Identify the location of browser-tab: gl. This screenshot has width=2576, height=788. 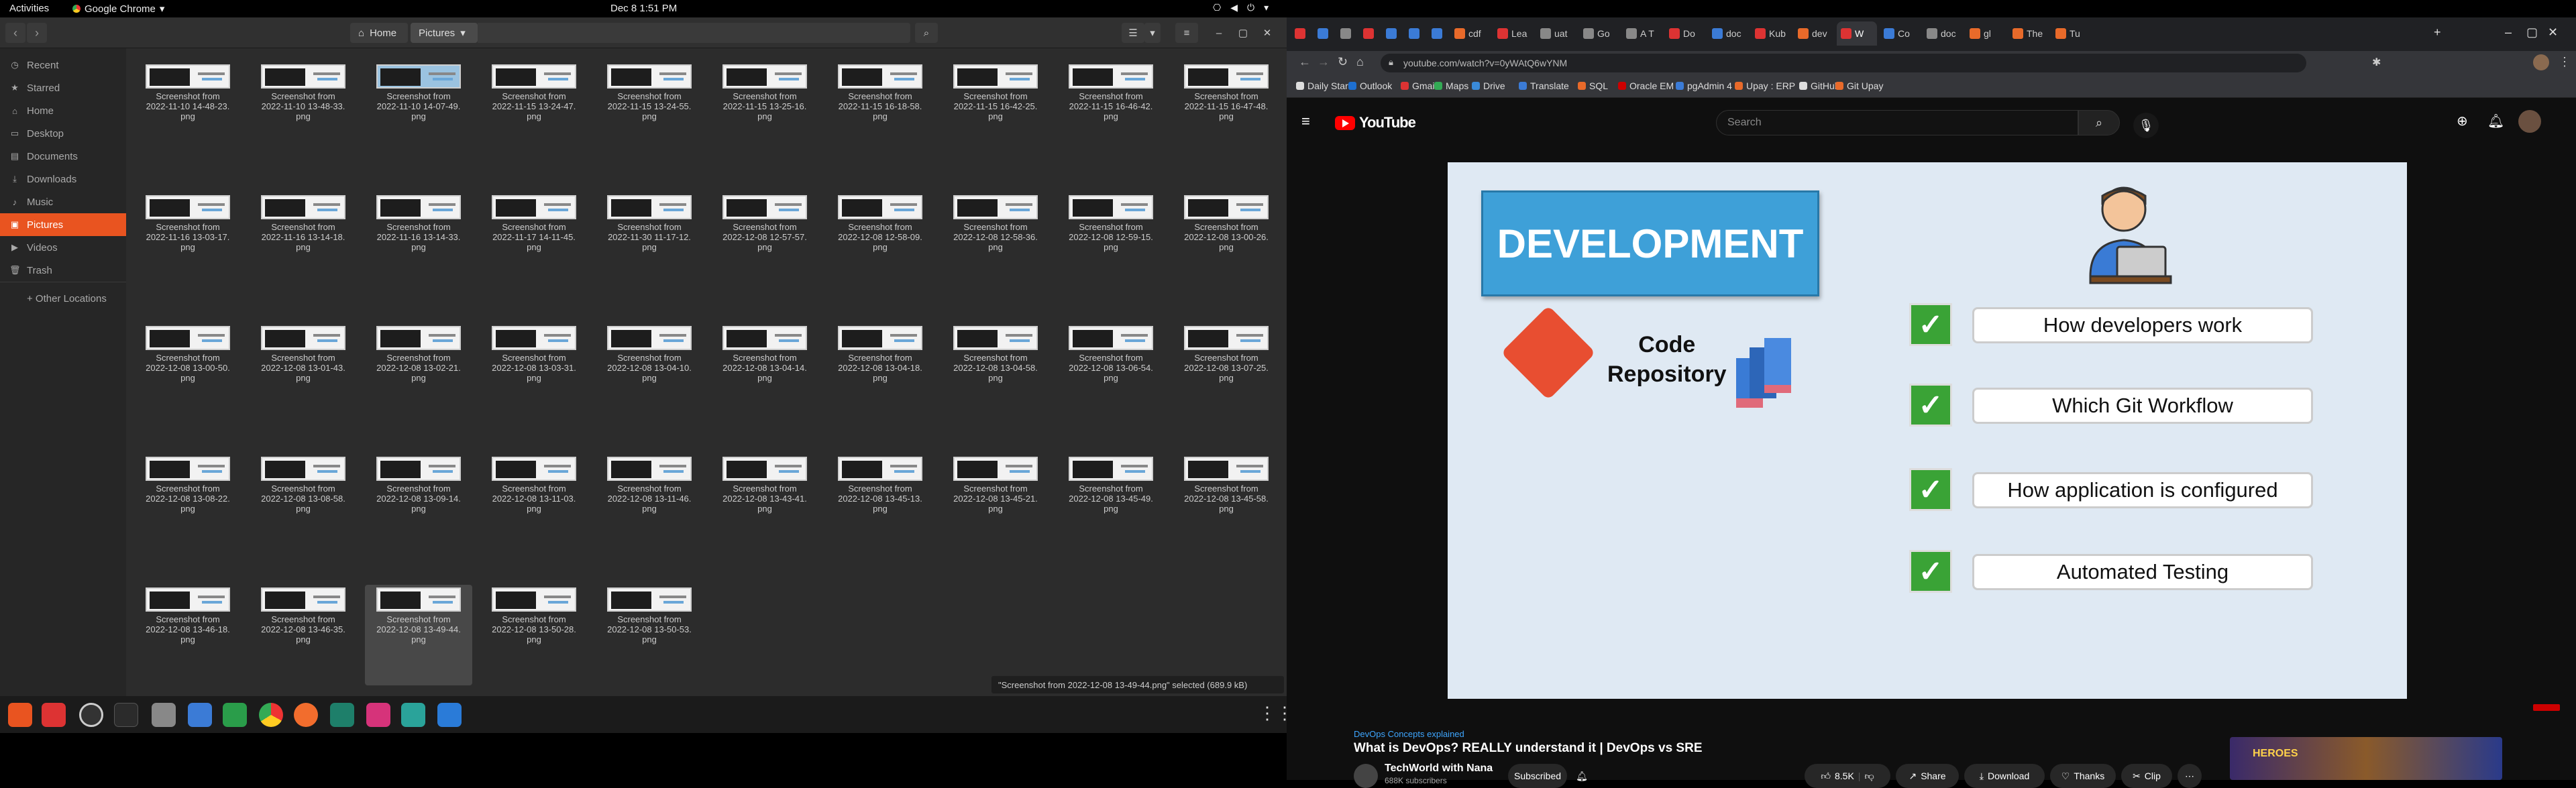
(1986, 33).